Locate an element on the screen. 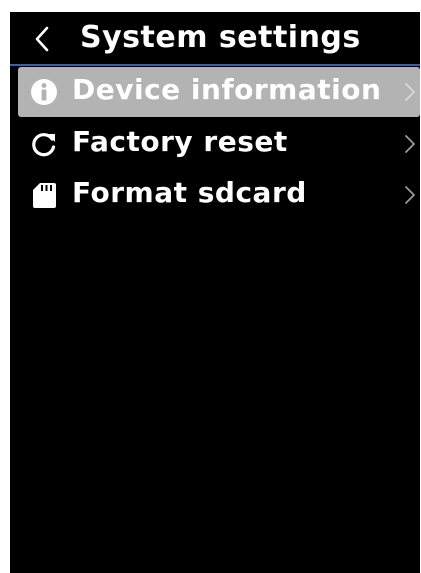  chevron-left-icon is located at coordinates (42, 39).